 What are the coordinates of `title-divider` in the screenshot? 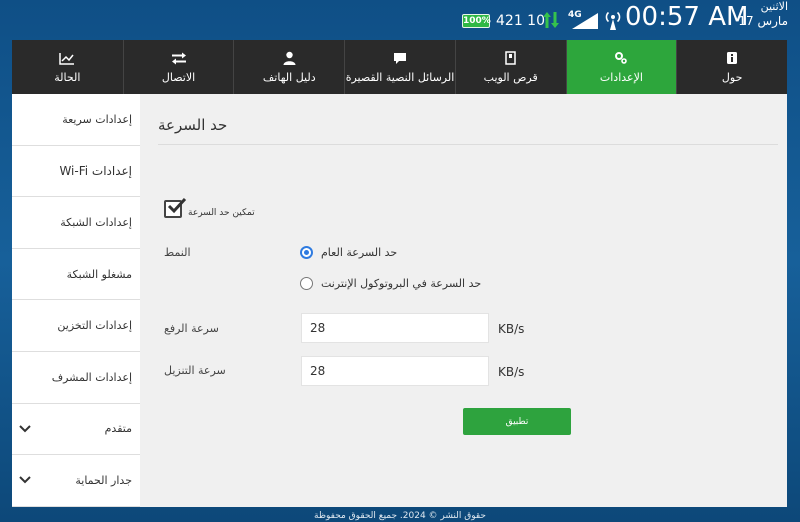 It's located at (468, 144).